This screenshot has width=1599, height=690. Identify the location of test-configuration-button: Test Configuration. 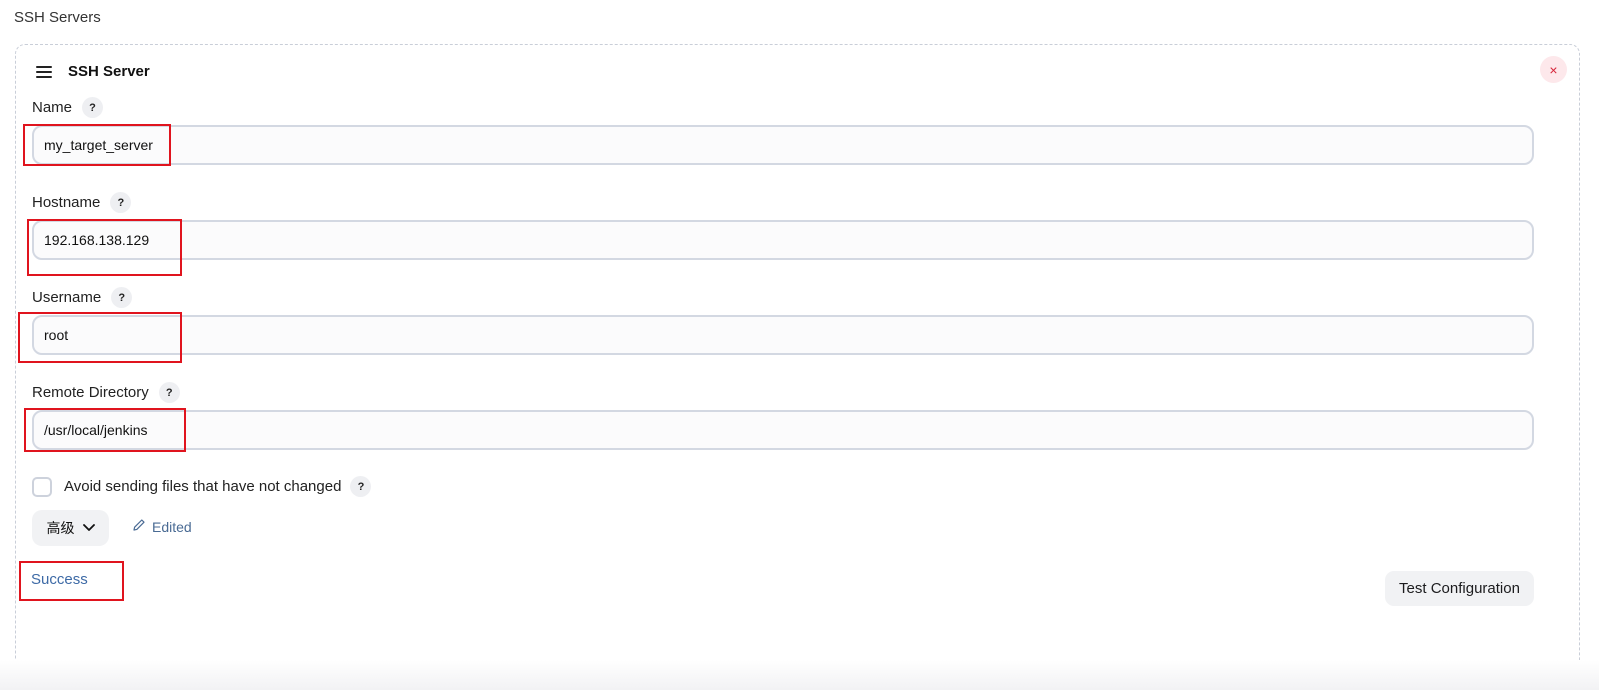
(1459, 588).